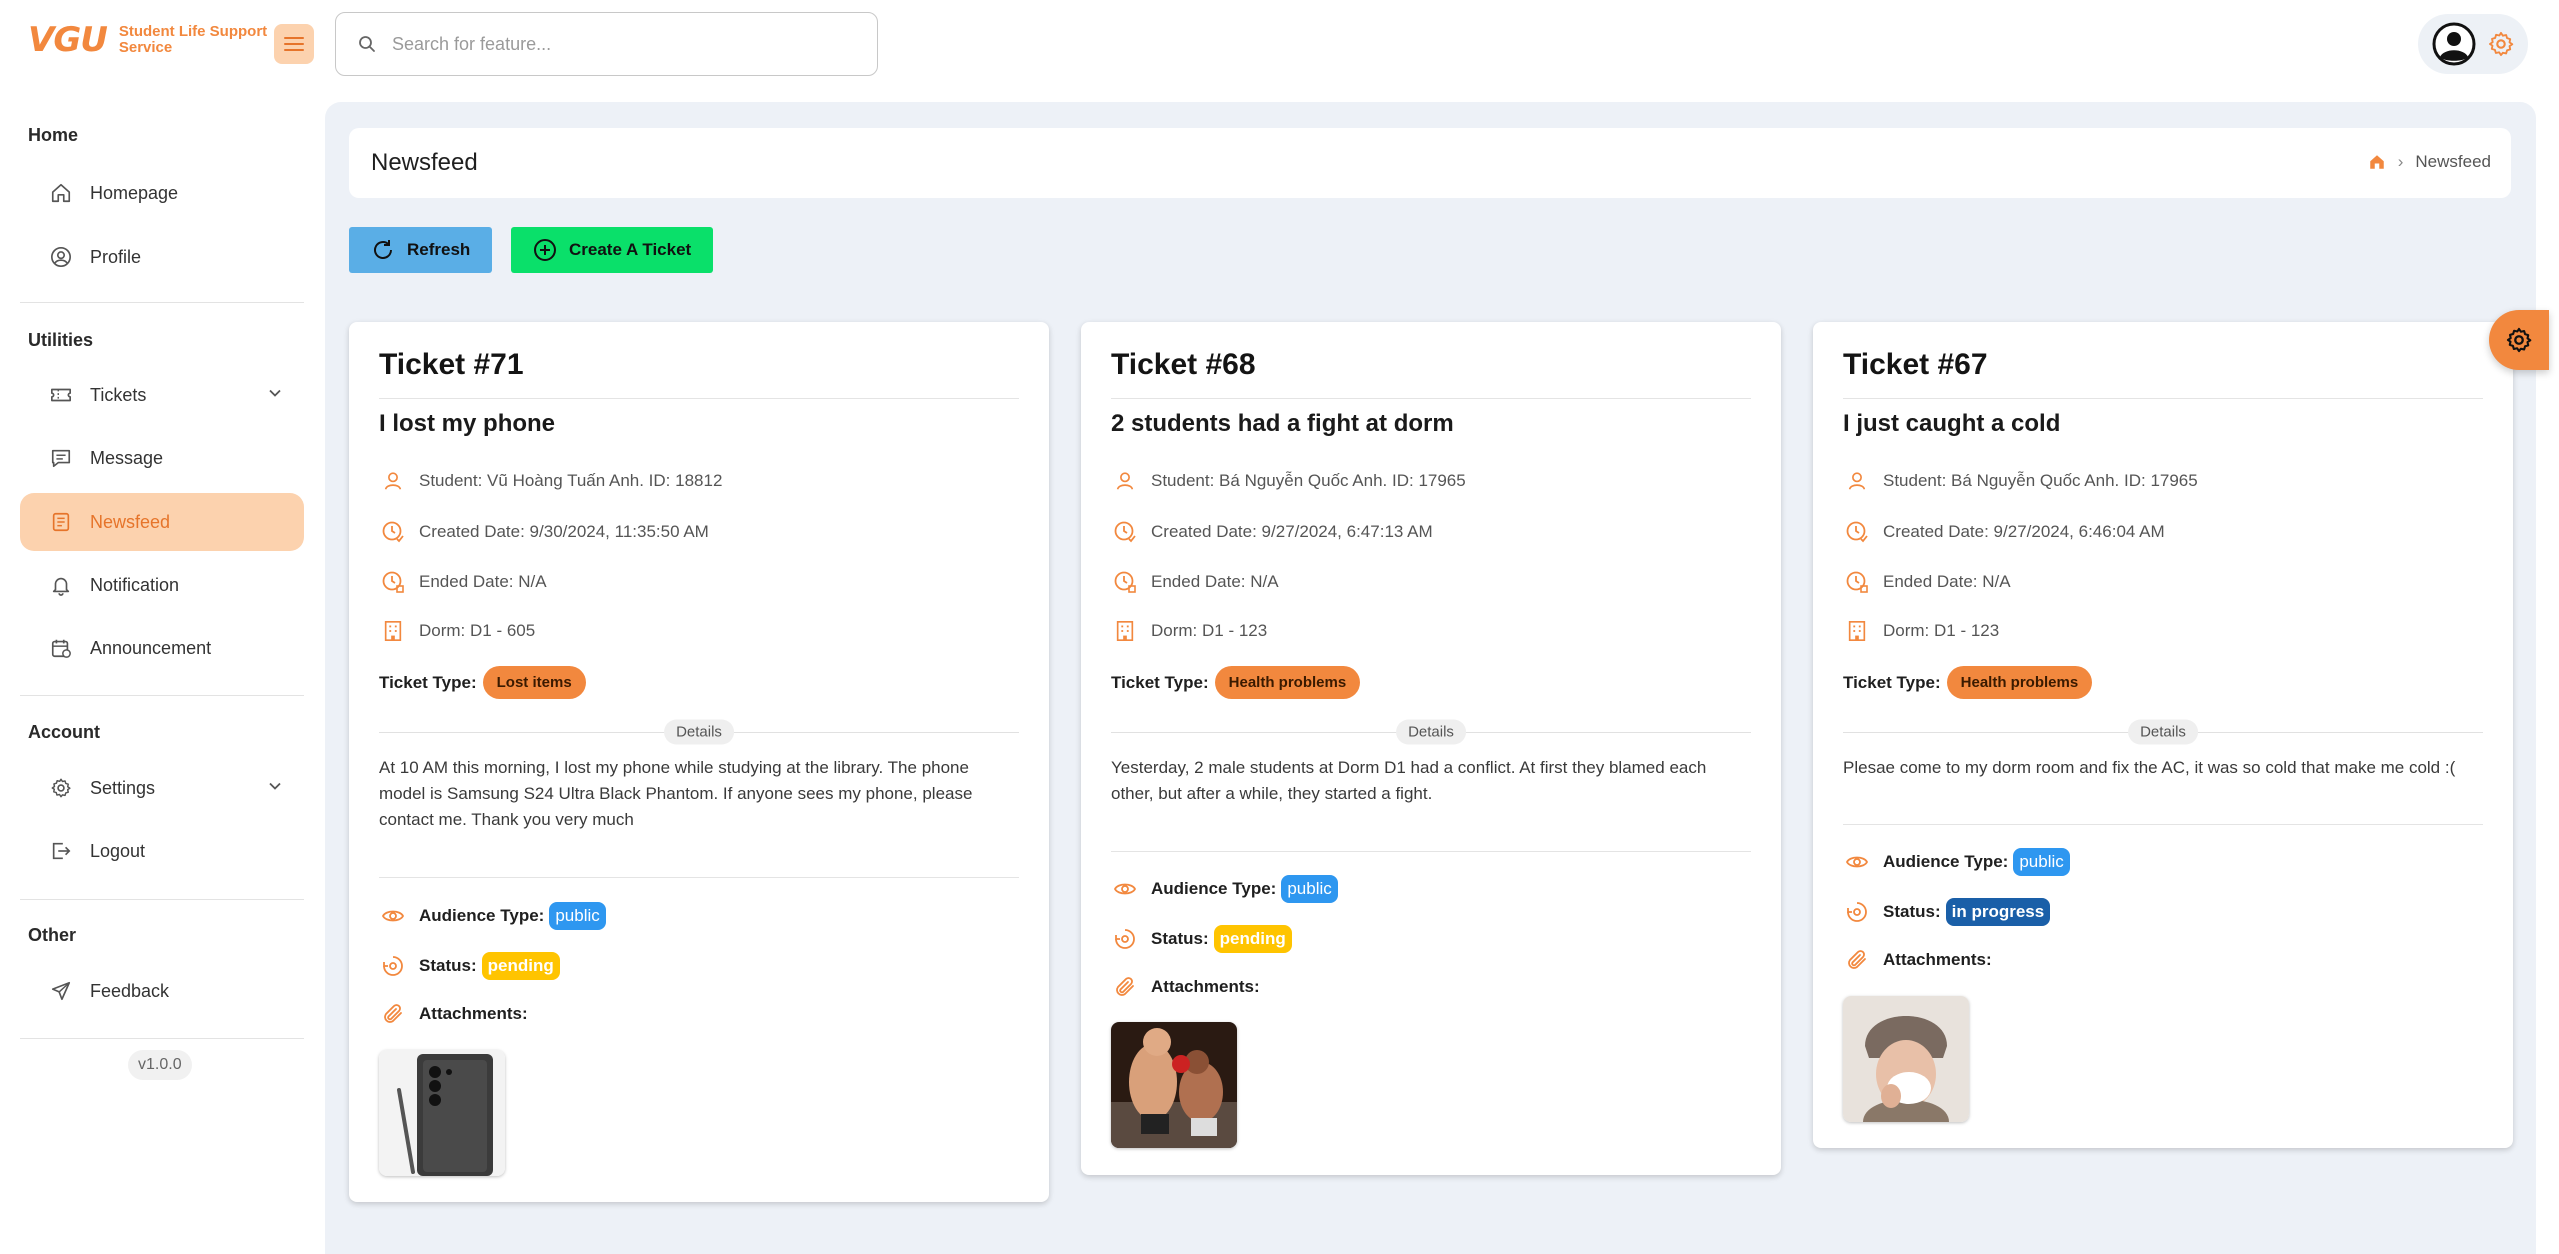 This screenshot has width=2559, height=1254. Describe the element at coordinates (53, 135) in the screenshot. I see `section-title-home: Home` at that location.